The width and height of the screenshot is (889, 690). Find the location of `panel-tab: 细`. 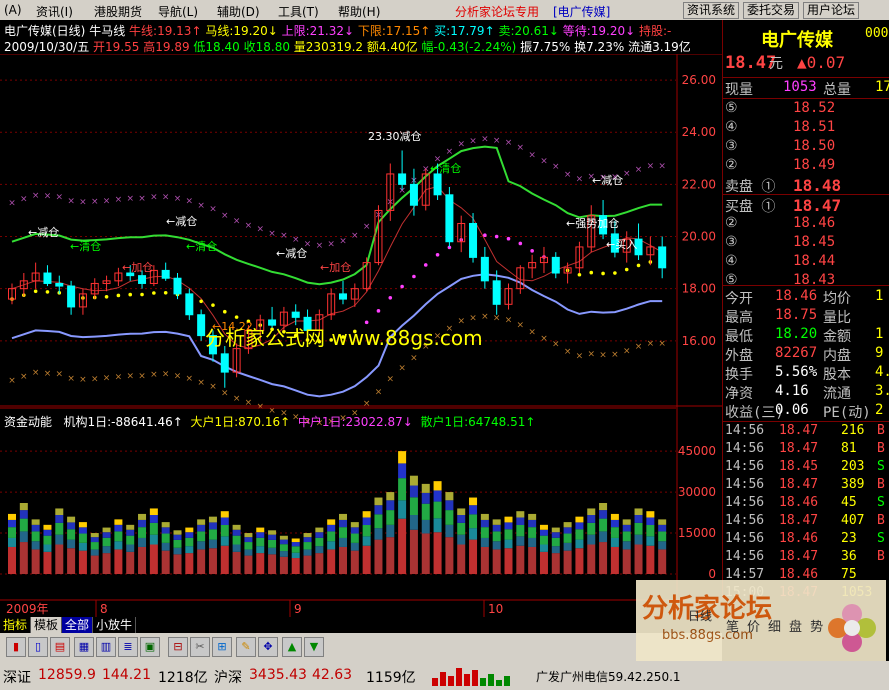

panel-tab: 细 is located at coordinates (774, 627).